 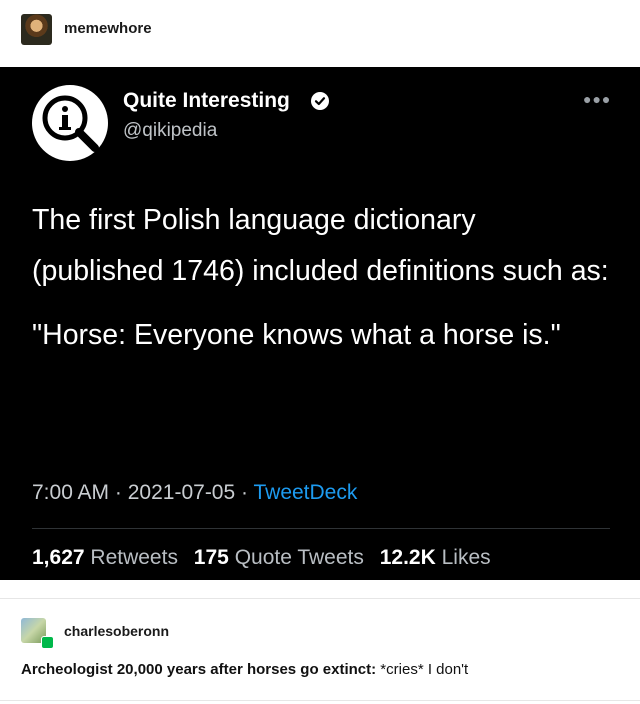 I want to click on qi-logo-icon, so click(x=70, y=123).